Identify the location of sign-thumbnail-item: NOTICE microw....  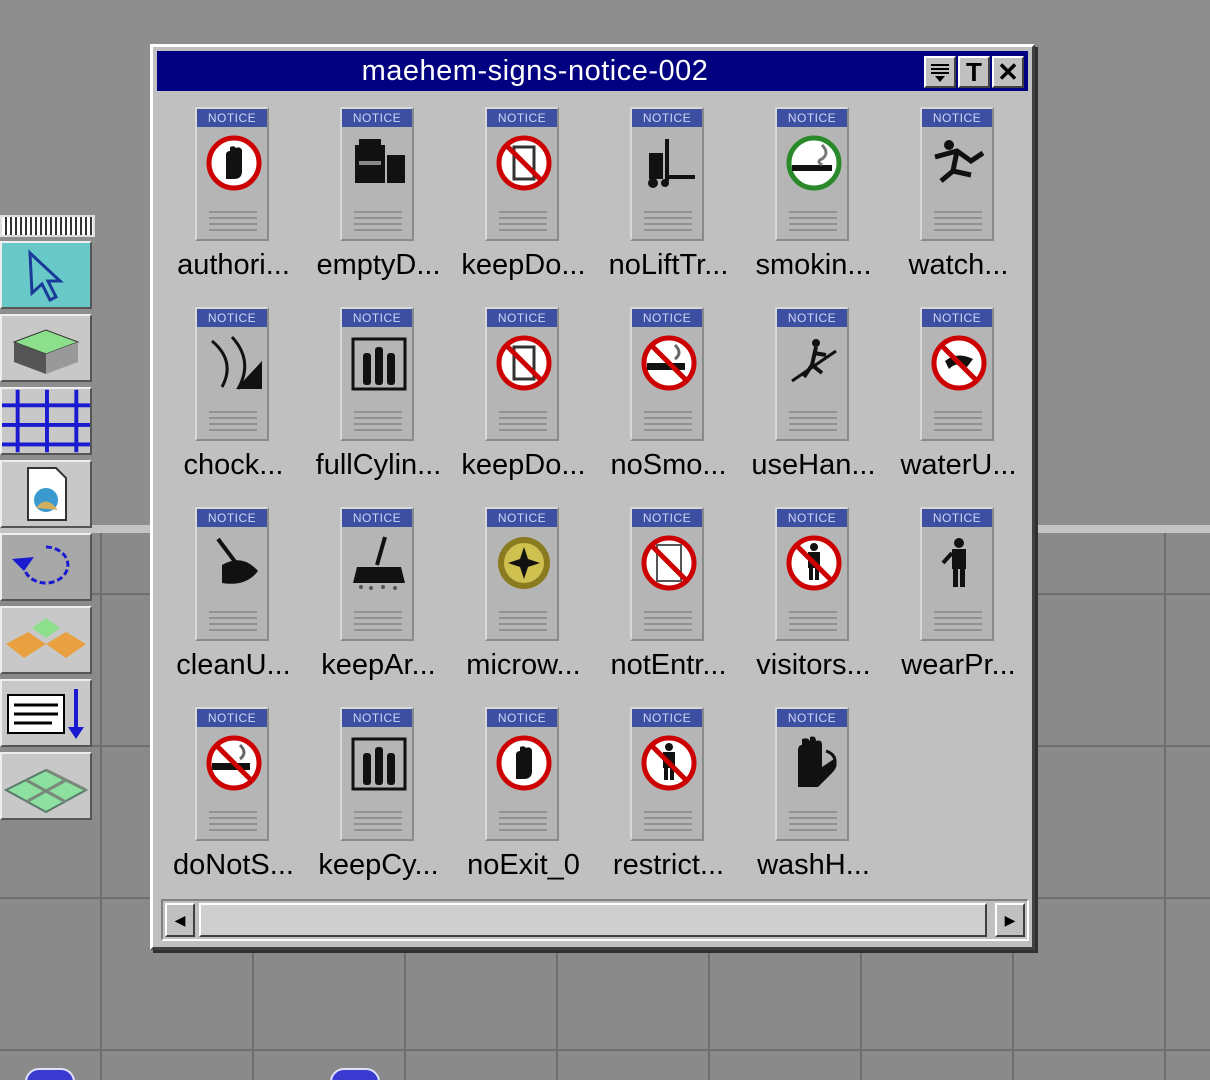
(523, 602).